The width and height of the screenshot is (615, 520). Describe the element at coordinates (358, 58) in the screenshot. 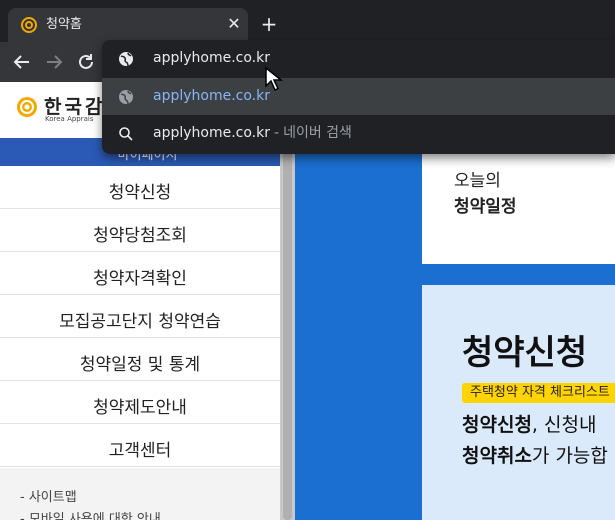

I see `omnibox-input-row: applyhome.co.kr` at that location.